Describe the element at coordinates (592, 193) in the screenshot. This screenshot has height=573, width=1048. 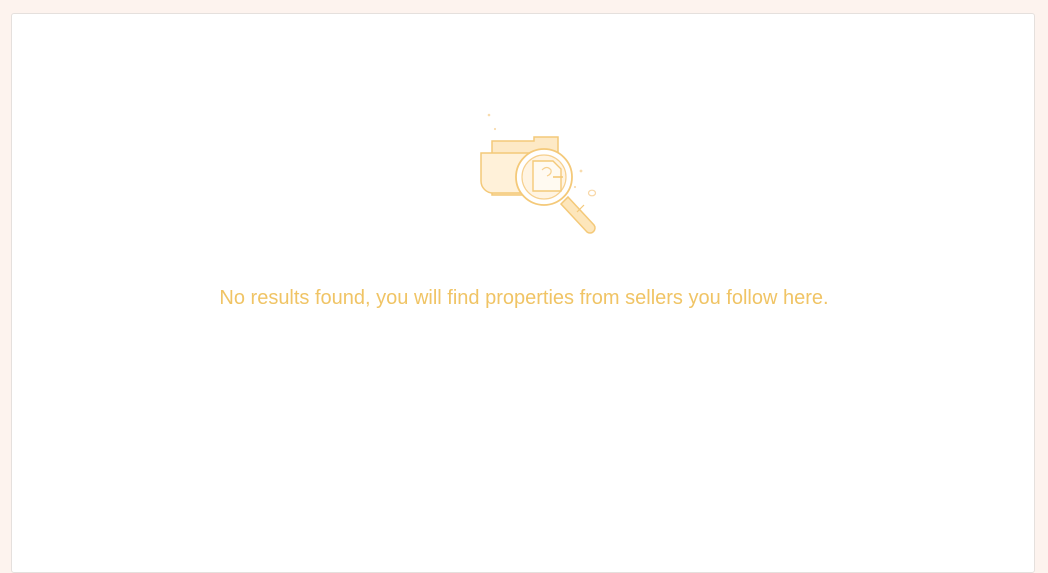
I see `sparkle-ring` at that location.